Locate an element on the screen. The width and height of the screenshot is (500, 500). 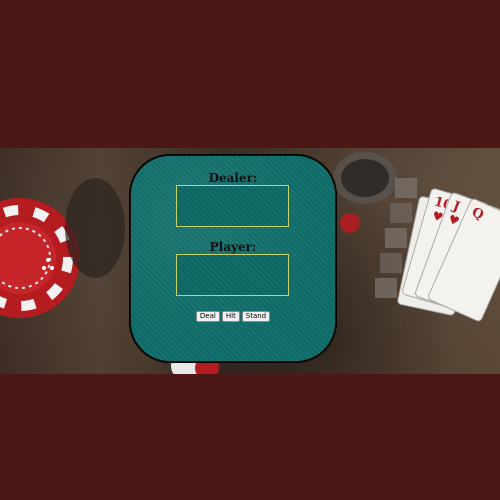
player-label: Player: is located at coordinates (233, 247).